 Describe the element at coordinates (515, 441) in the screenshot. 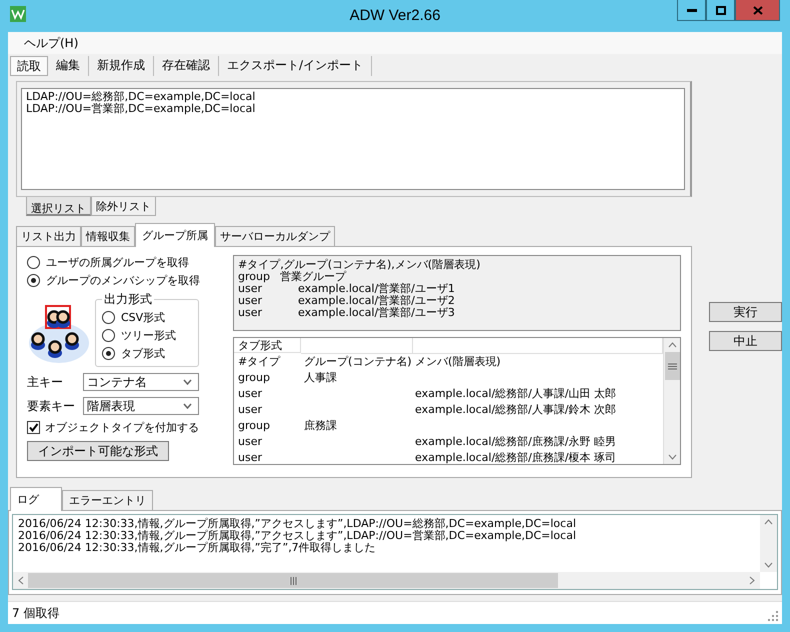

I see `table-cell: example.local/総務部/庶務課/永野 睦男` at that location.